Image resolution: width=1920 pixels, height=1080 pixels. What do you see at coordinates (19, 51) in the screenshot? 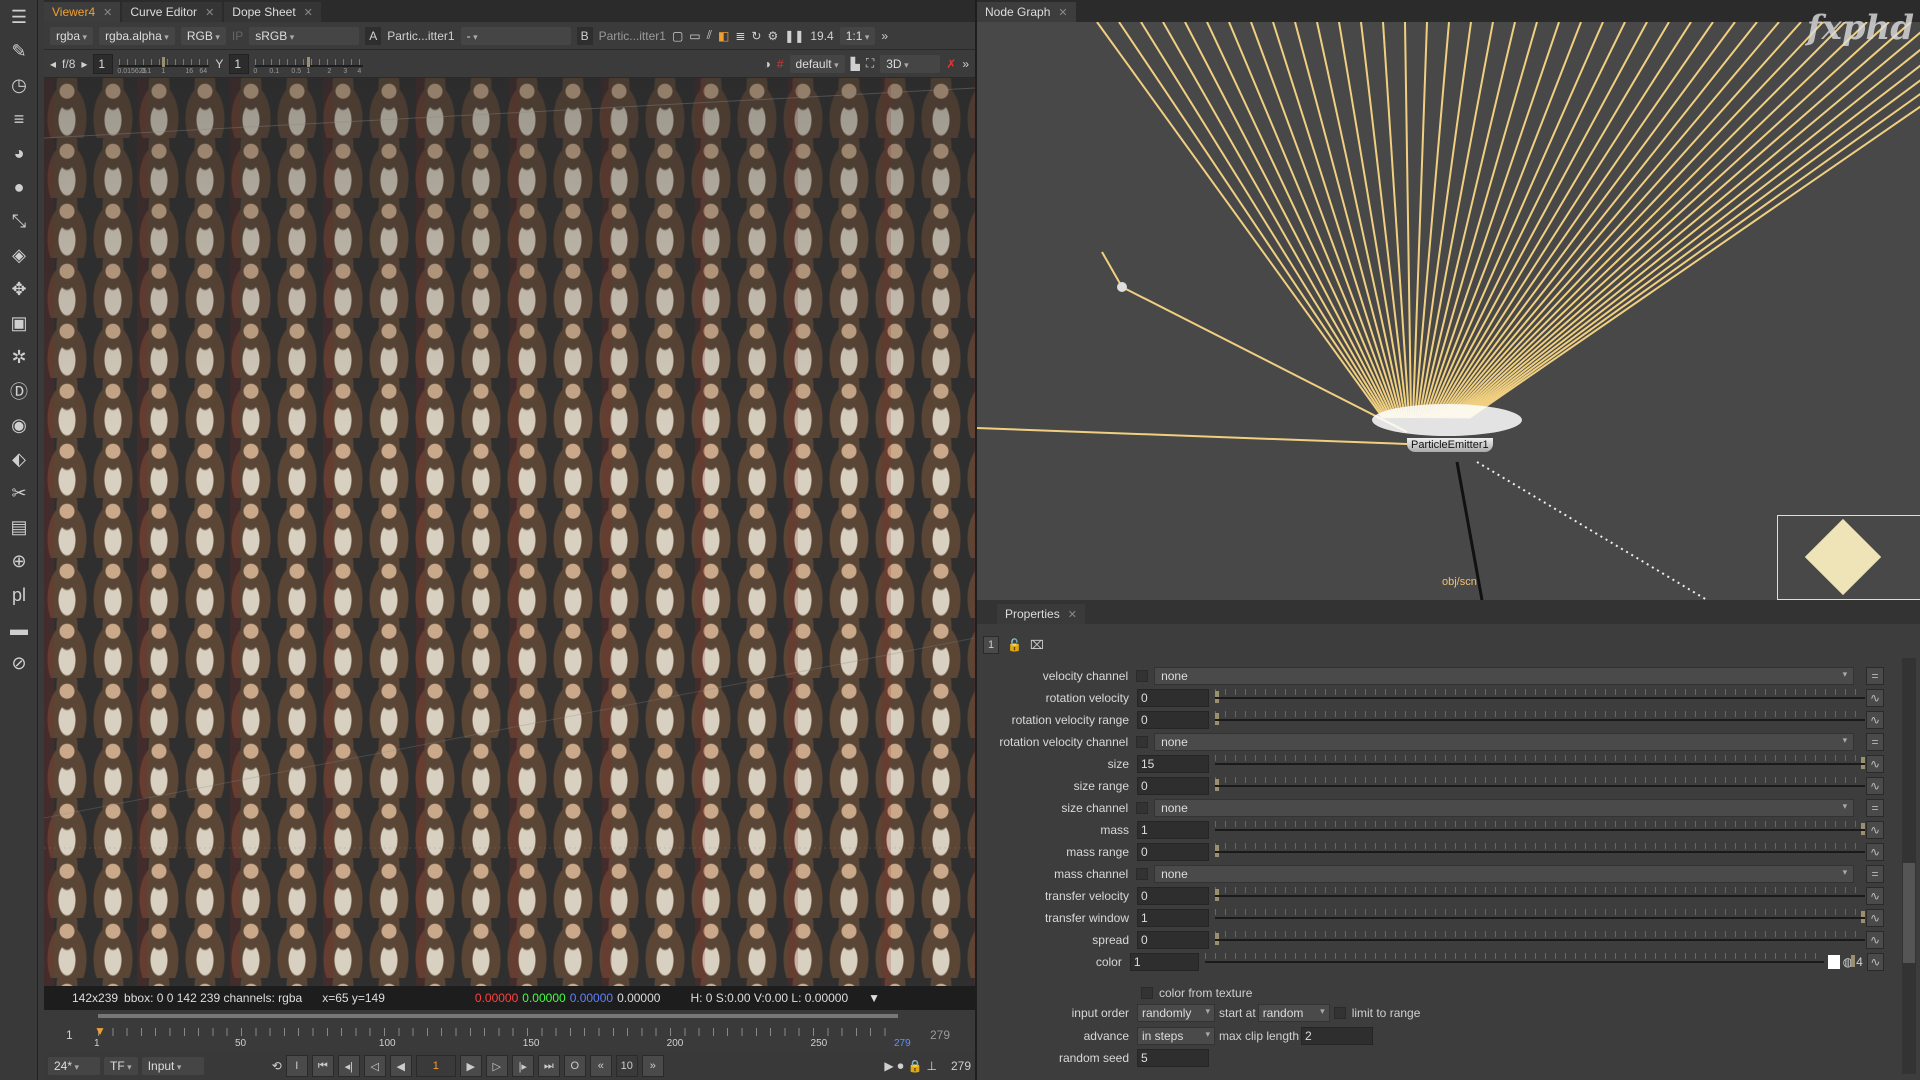
I see `paint-icon: ✎` at bounding box center [19, 51].